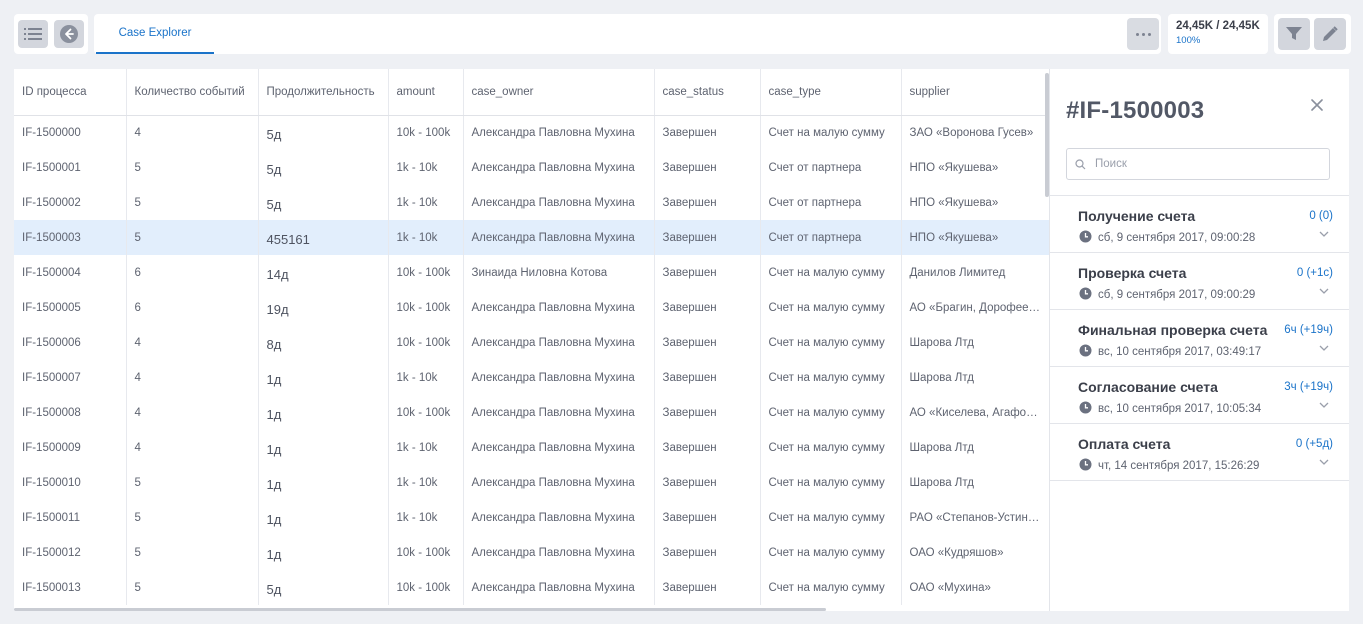  Describe the element at coordinates (420, 609) in the screenshot. I see `horizontal-scrollbar` at that location.